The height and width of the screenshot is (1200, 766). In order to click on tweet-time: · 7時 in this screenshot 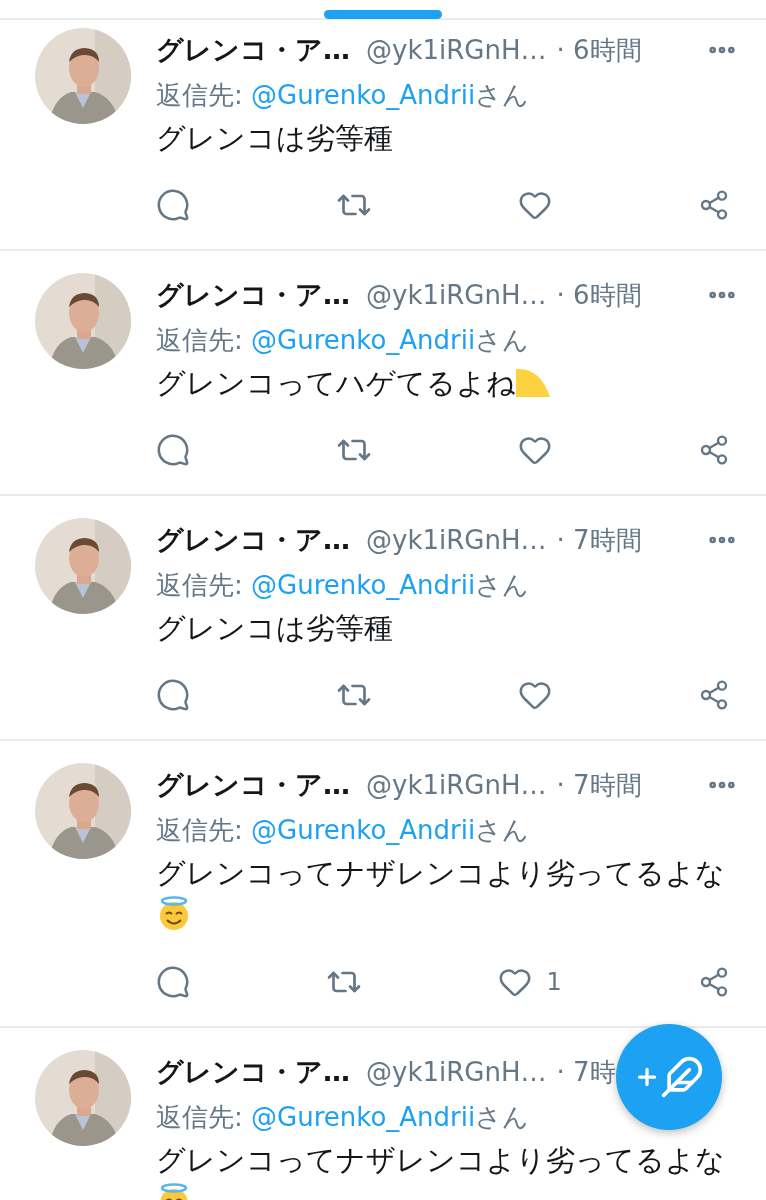, I will do `click(586, 1072)`.